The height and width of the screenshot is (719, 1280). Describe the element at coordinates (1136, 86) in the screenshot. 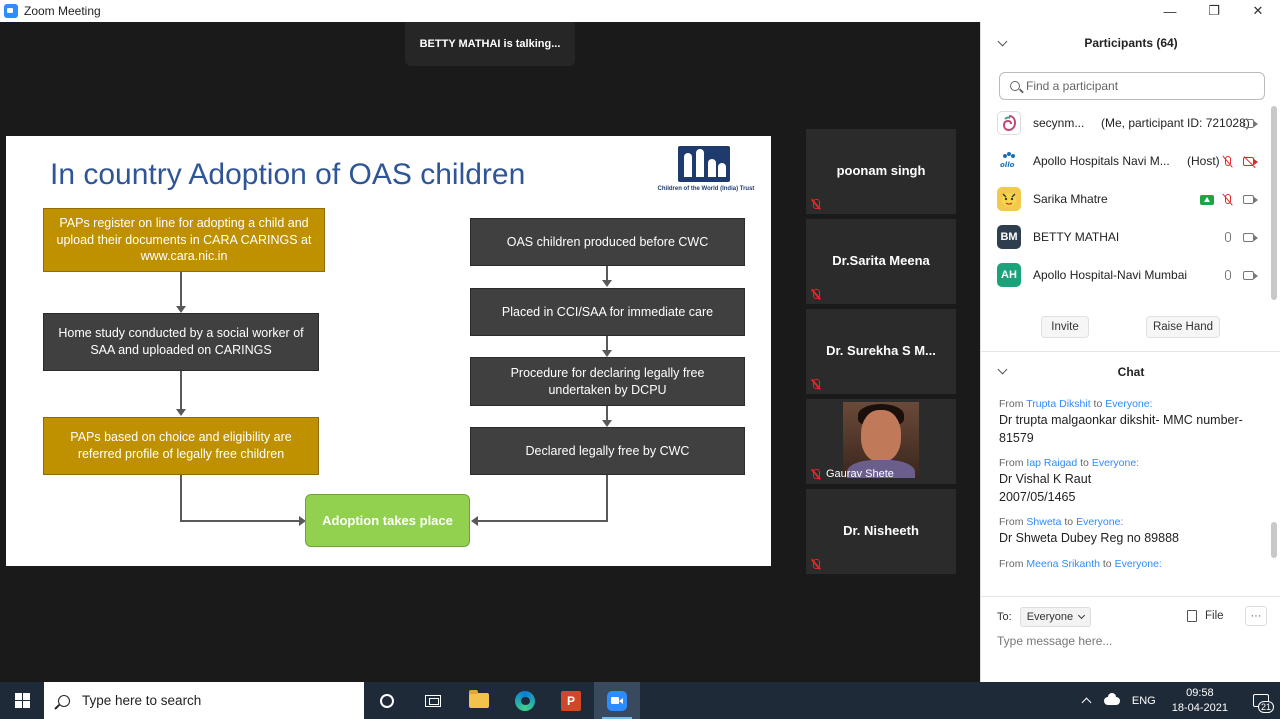

I see `search-input` at that location.